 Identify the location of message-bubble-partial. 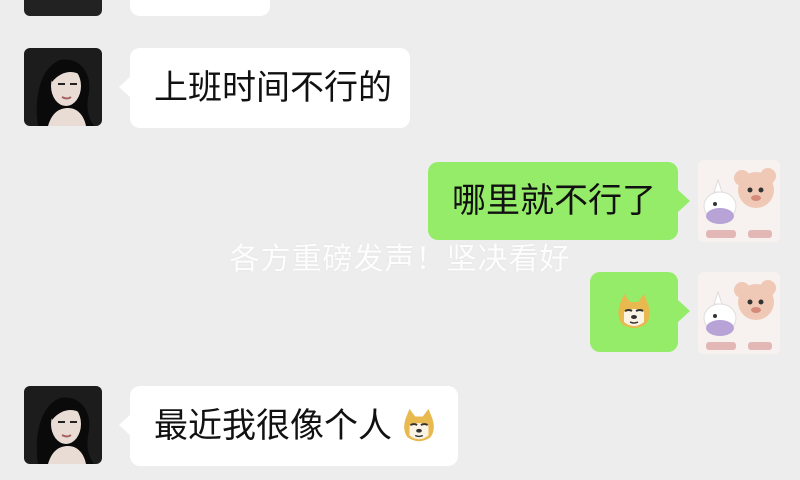
(200, 8).